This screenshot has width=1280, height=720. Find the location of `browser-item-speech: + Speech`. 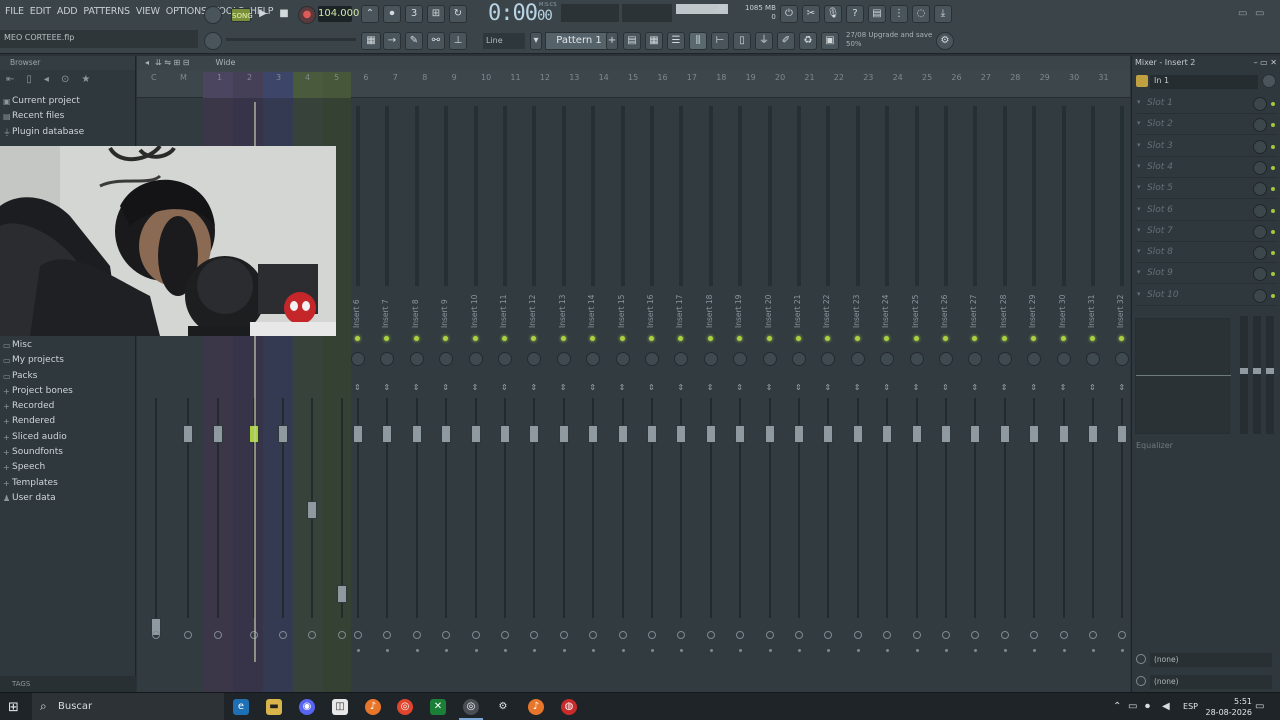

browser-item-speech: + Speech is located at coordinates (68, 467).